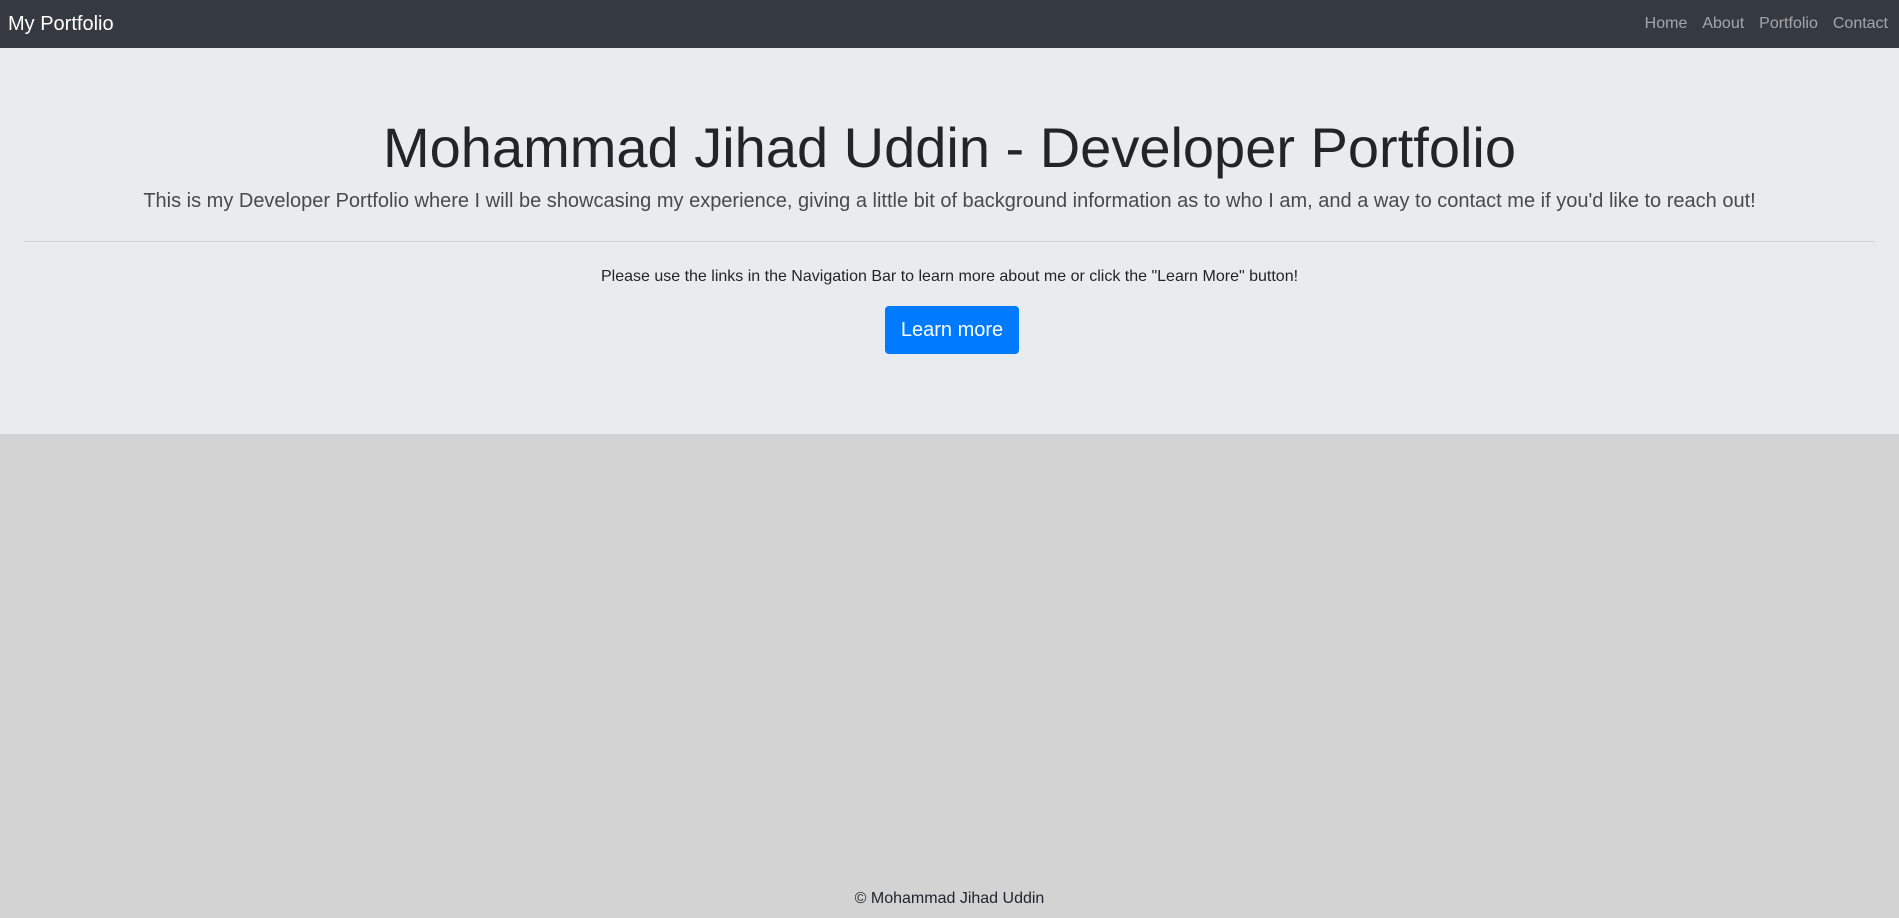  I want to click on divider, so click(949, 241).